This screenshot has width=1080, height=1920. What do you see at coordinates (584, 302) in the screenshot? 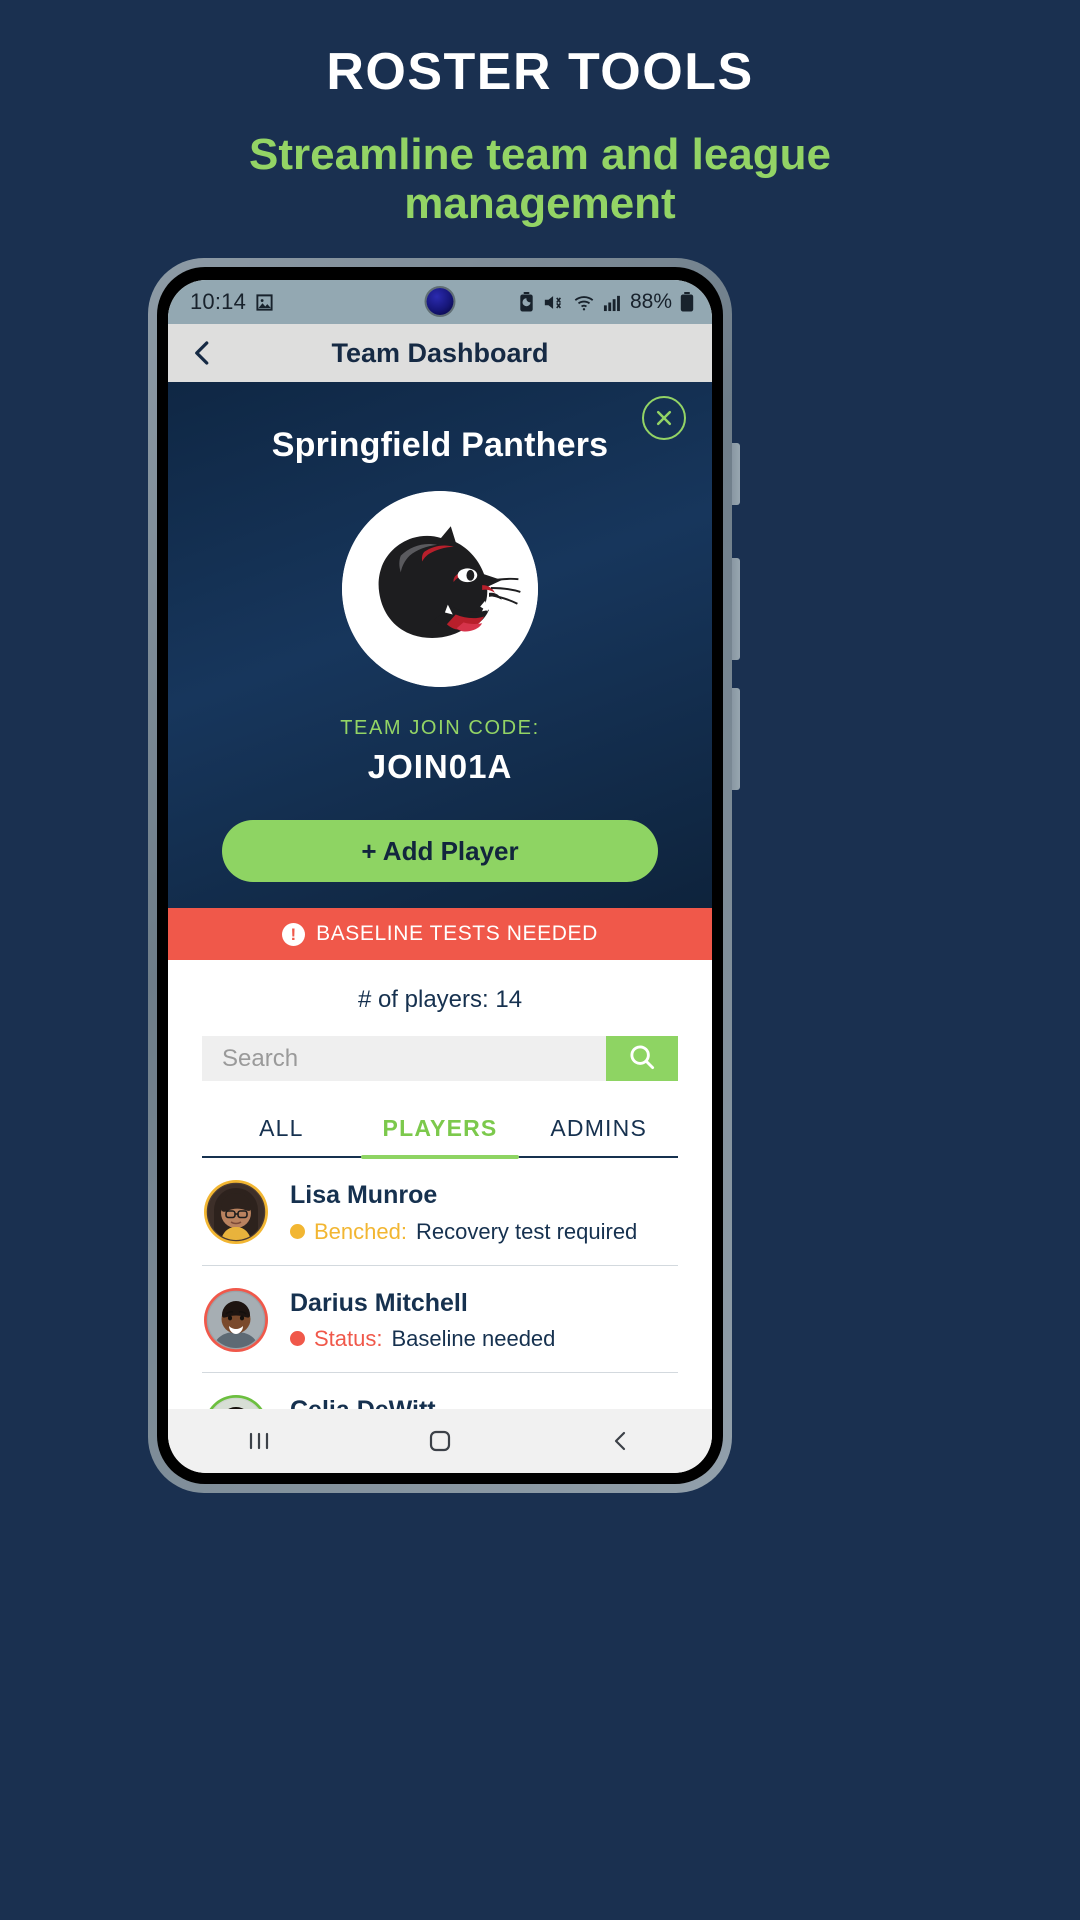
I see `wifi-icon` at bounding box center [584, 302].